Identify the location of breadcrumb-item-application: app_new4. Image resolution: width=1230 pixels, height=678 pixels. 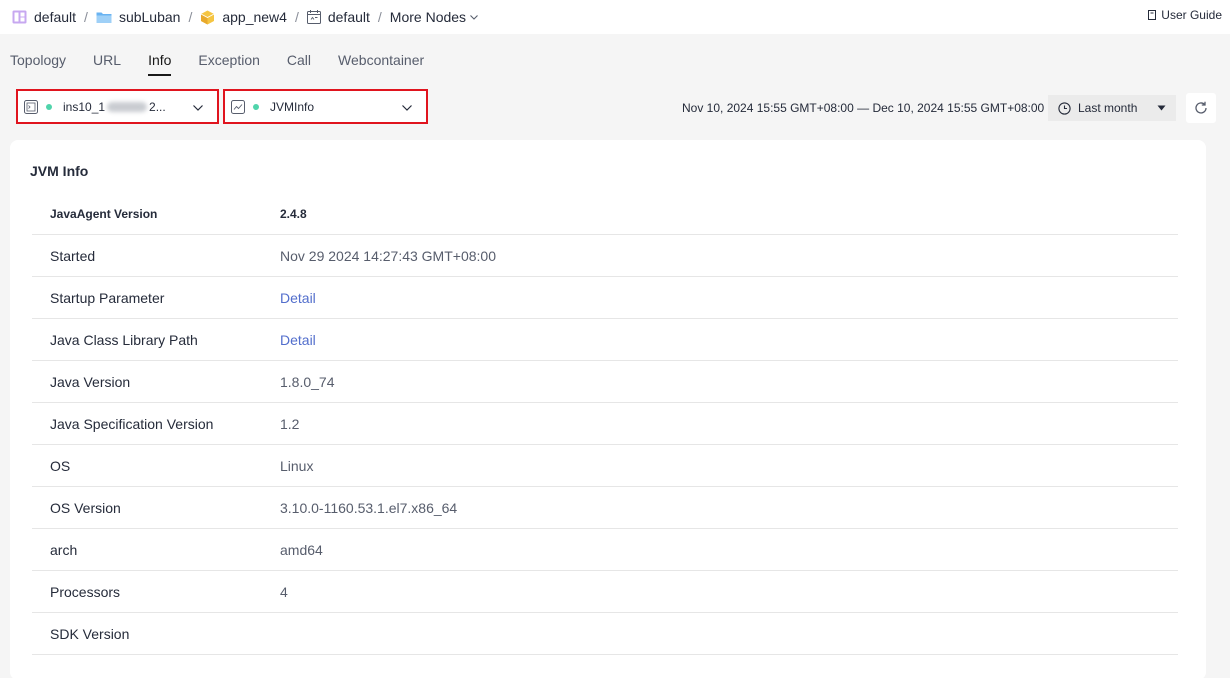
(243, 17).